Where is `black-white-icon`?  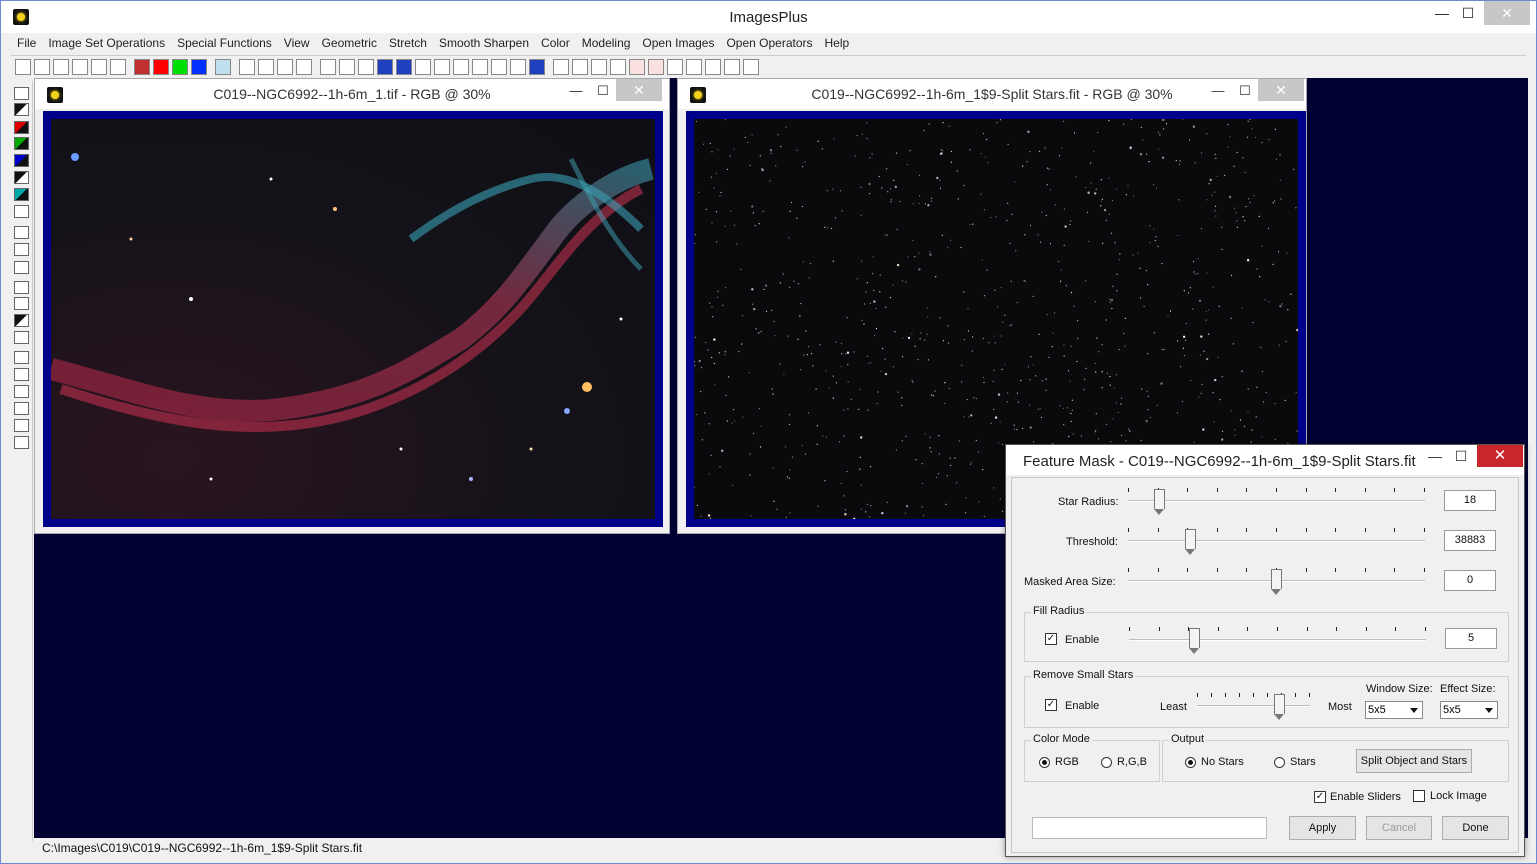 black-white-icon is located at coordinates (21, 177).